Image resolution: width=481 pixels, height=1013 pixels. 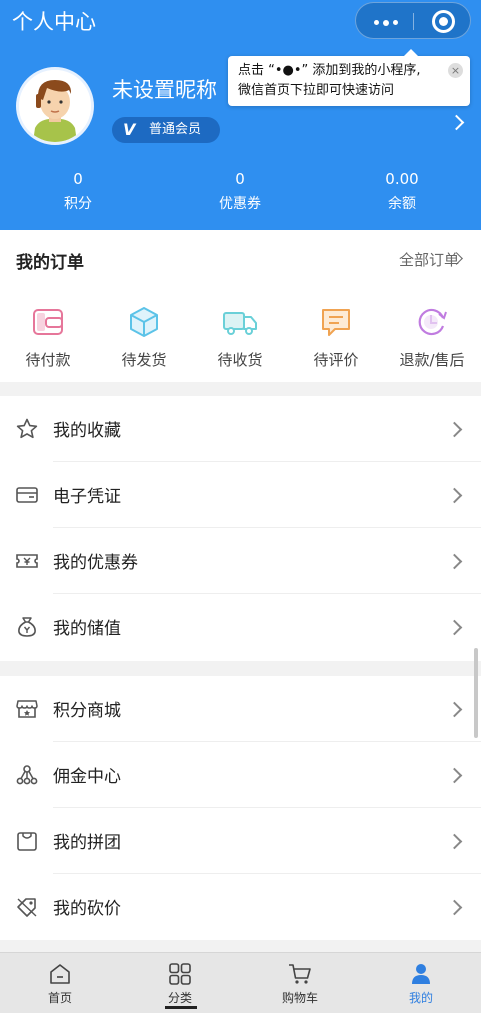 I want to click on add-miniprogram-tooltip: 点击 “•●•” 添加到我的小程序, 微信首页下拉即可快速访问 ×, so click(x=349, y=77).